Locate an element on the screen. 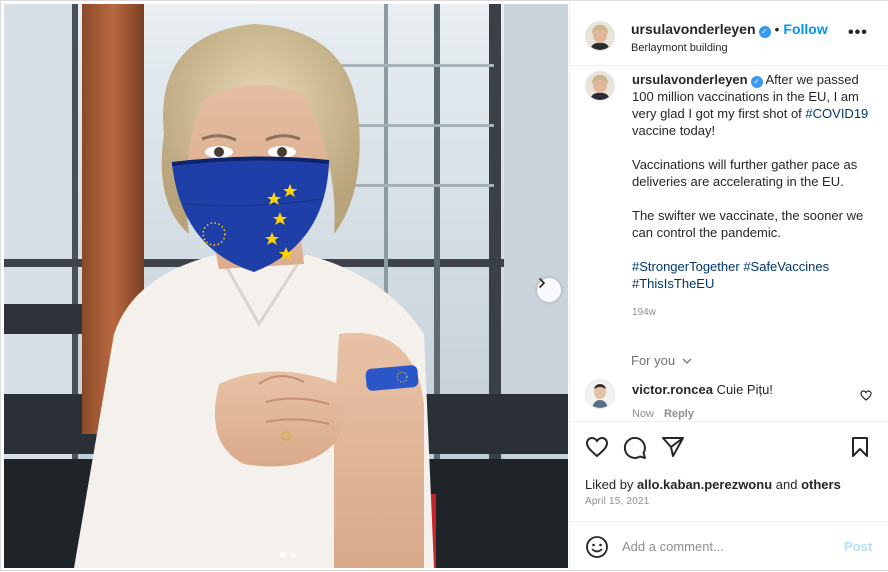 Image resolution: width=888 pixels, height=572 pixels. caption-line1-end: vaccine today! is located at coordinates (674, 130).